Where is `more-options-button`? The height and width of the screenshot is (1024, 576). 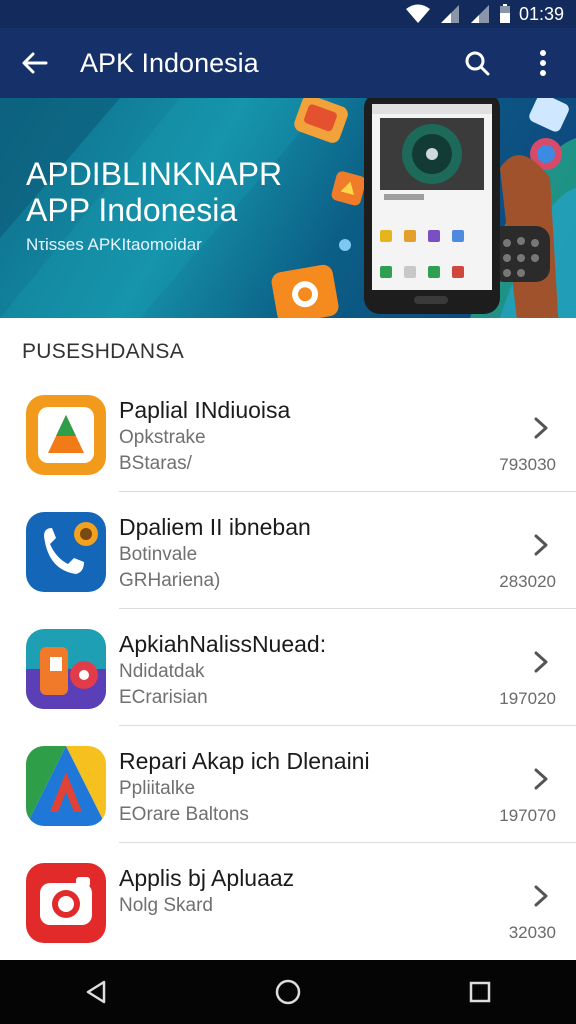
more-options-button is located at coordinates (543, 63).